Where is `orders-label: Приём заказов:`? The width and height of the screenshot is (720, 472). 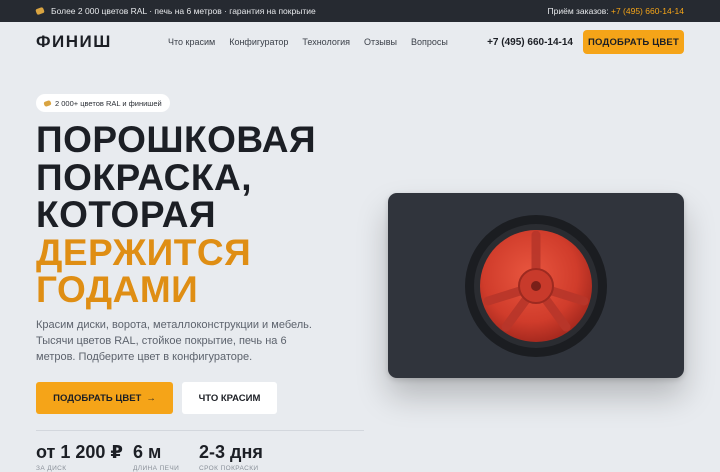
orders-label: Приём заказов: is located at coordinates (578, 11).